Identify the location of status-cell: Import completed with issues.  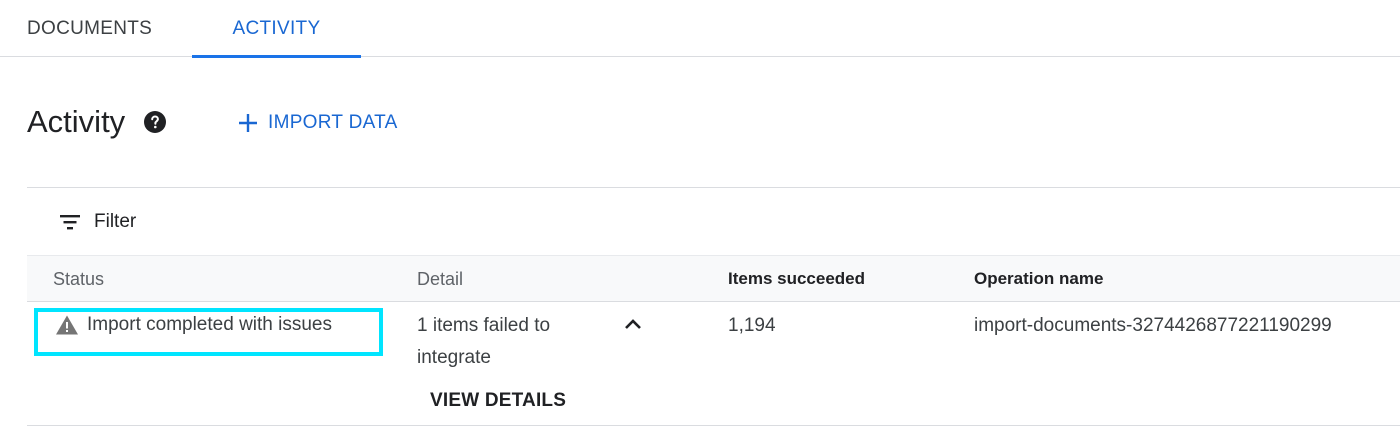
(193, 325).